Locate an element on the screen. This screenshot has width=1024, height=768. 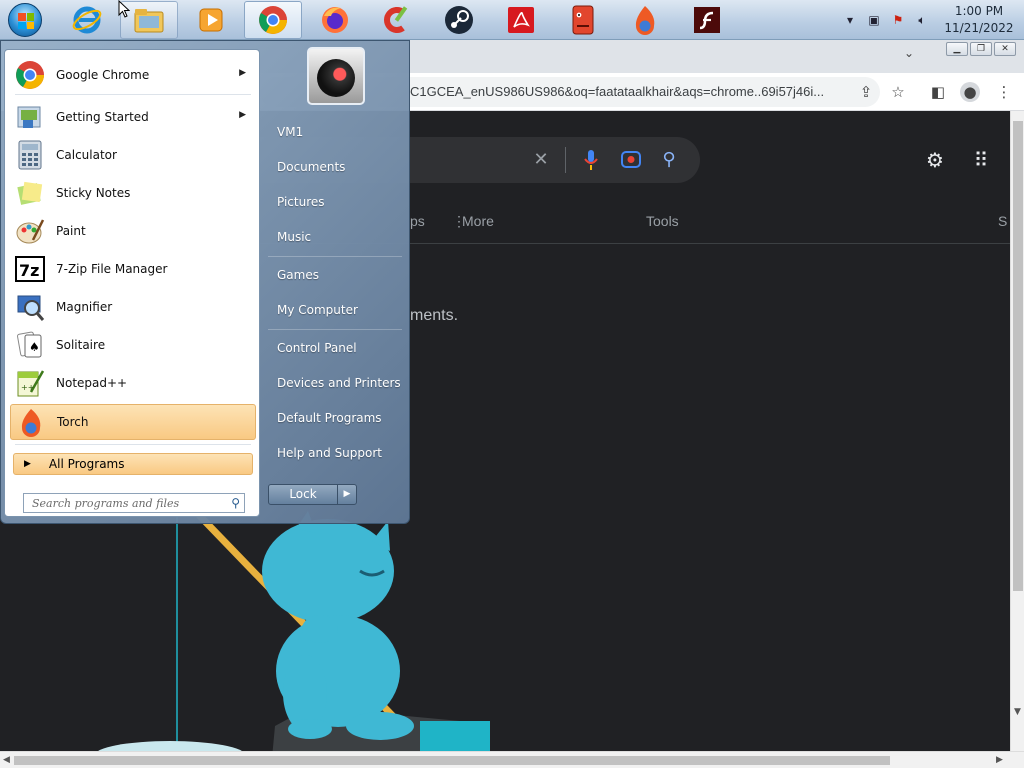
start-item-my-computer: My Computer is located at coordinates (335, 310).